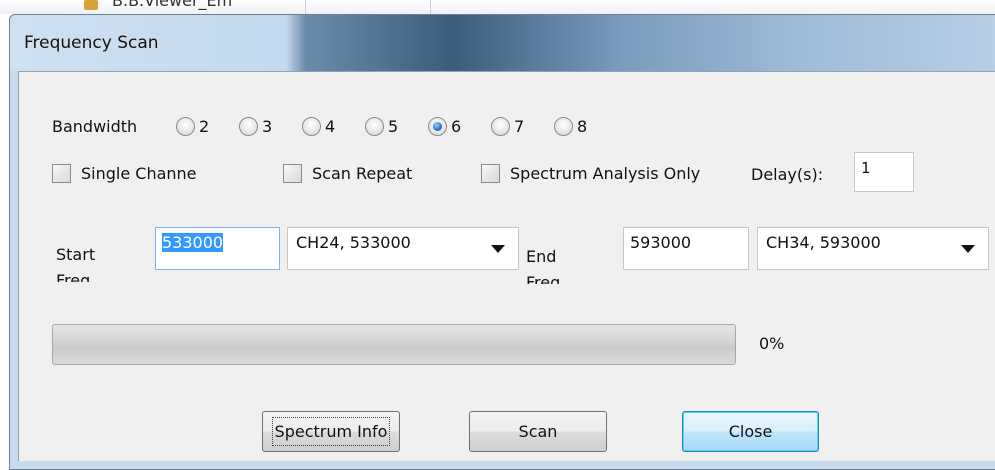  Describe the element at coordinates (538, 431) in the screenshot. I see `scan-button: Scan` at that location.